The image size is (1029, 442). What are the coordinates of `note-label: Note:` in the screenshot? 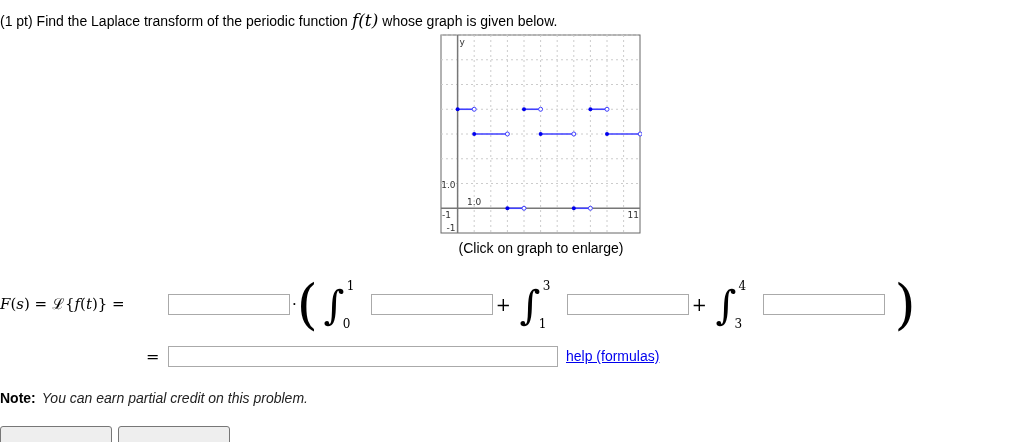 It's located at (18, 398).